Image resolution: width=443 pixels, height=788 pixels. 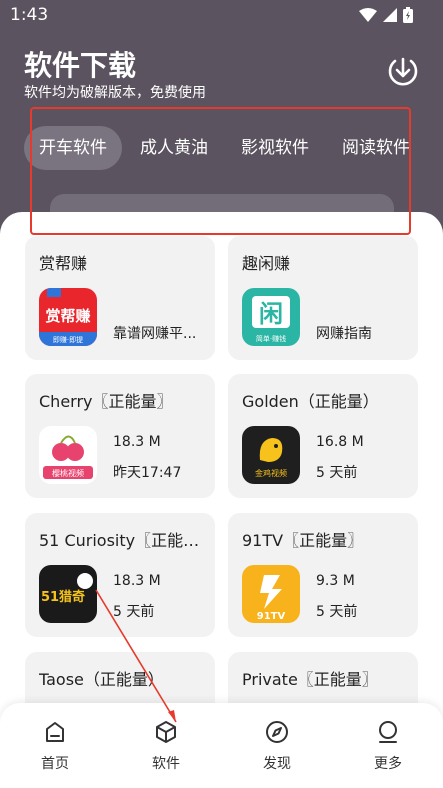 I want to click on status-time: 1:43, so click(x=29, y=15).